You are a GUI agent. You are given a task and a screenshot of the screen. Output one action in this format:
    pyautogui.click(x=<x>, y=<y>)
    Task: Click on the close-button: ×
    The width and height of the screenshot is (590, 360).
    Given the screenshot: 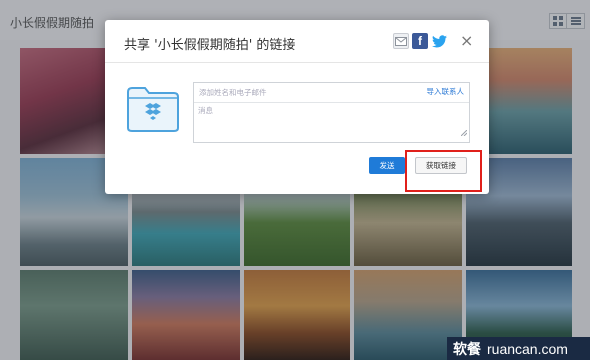 What is the action you would take?
    pyautogui.click(x=466, y=40)
    